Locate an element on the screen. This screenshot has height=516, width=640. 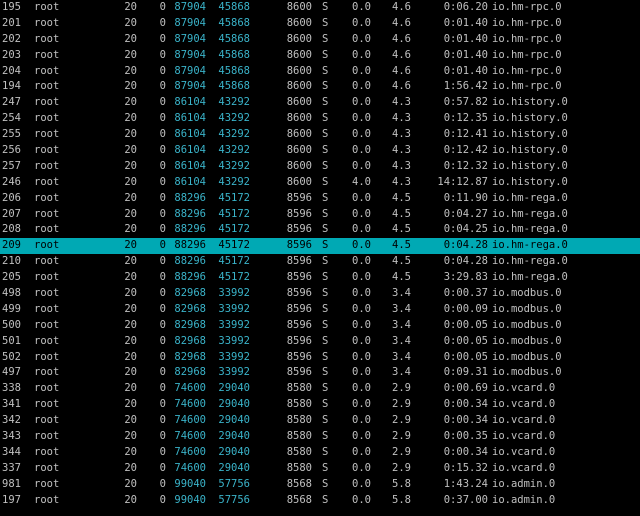
time-cell: 0:57.82 is located at coordinates (465, 102).